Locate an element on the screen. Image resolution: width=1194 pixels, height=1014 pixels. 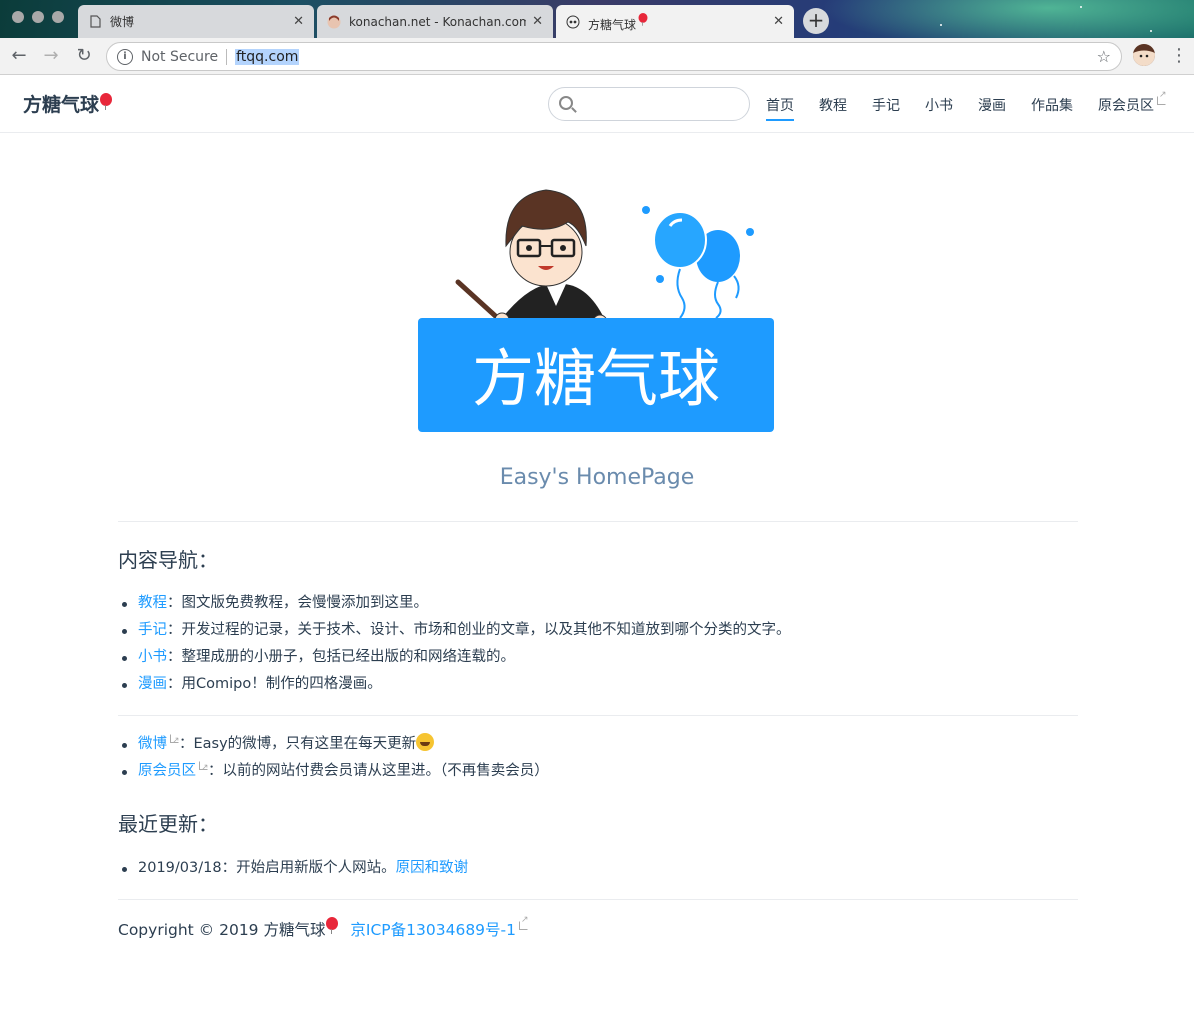
hero-illustration: 方糖气球 is located at coordinates (596, 310).